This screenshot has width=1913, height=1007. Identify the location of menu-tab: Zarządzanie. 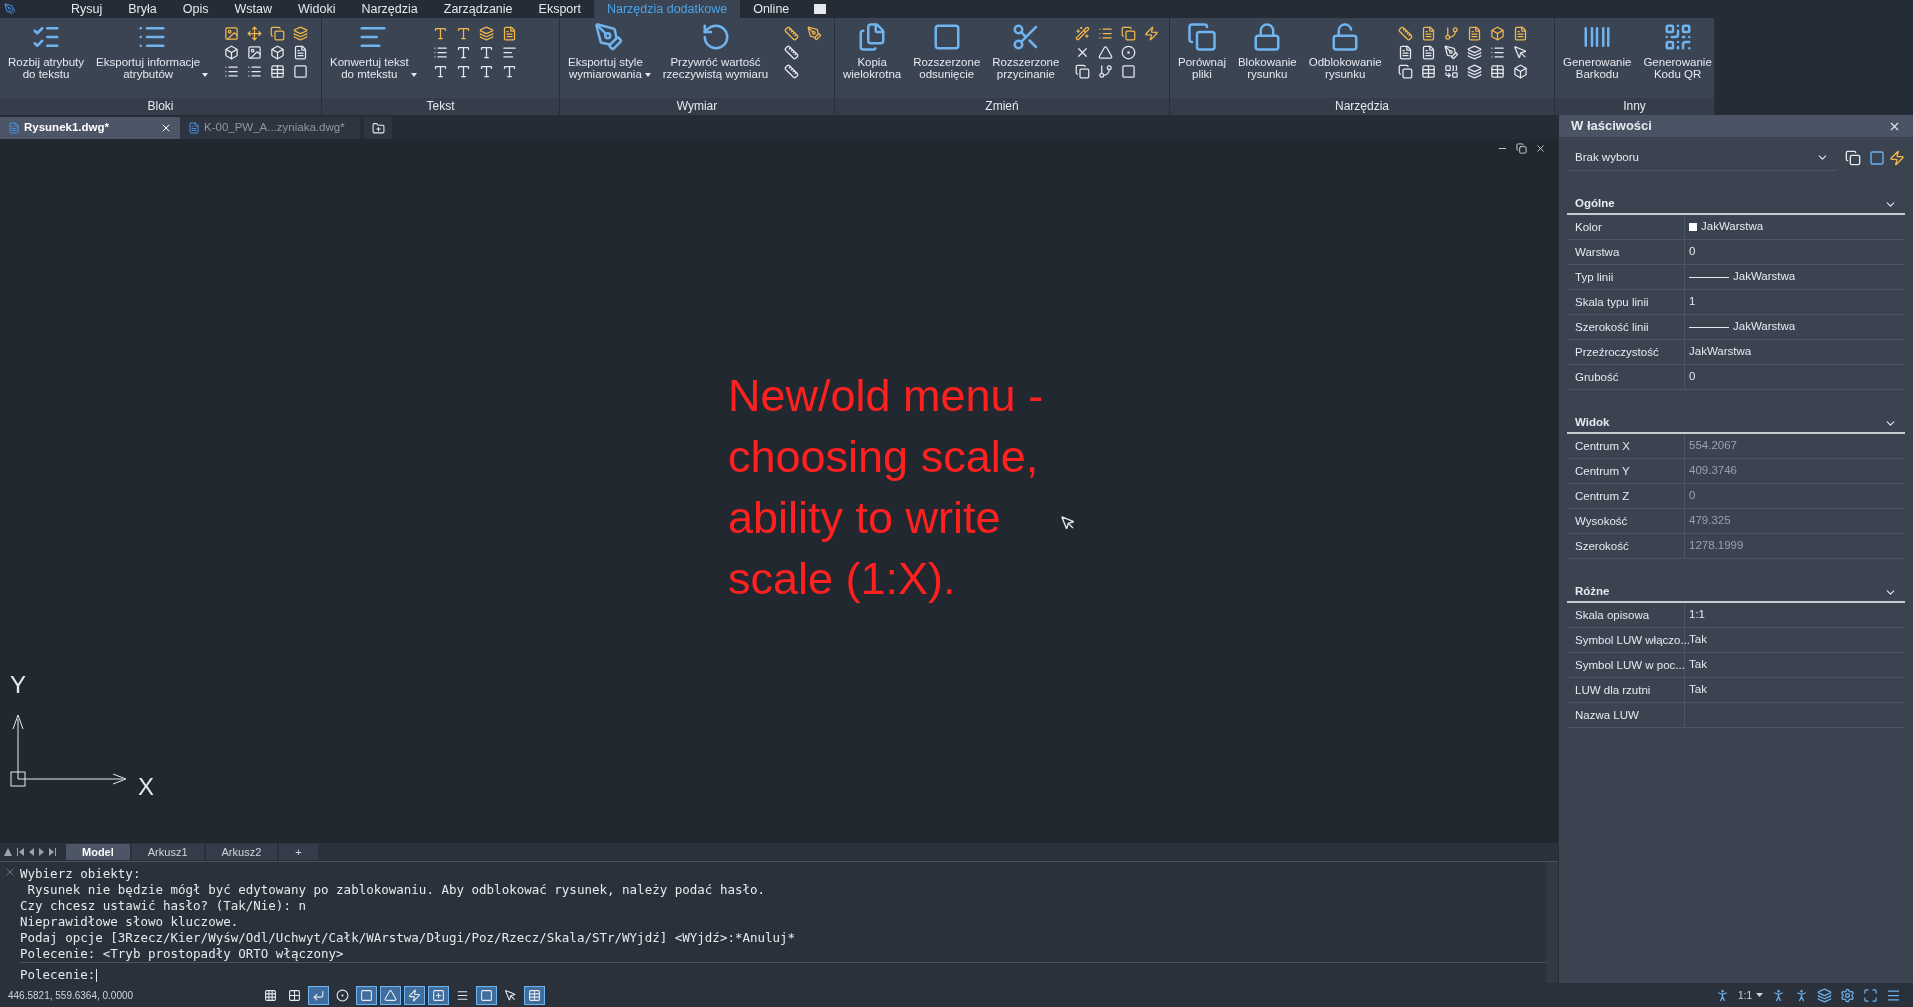
(478, 9).